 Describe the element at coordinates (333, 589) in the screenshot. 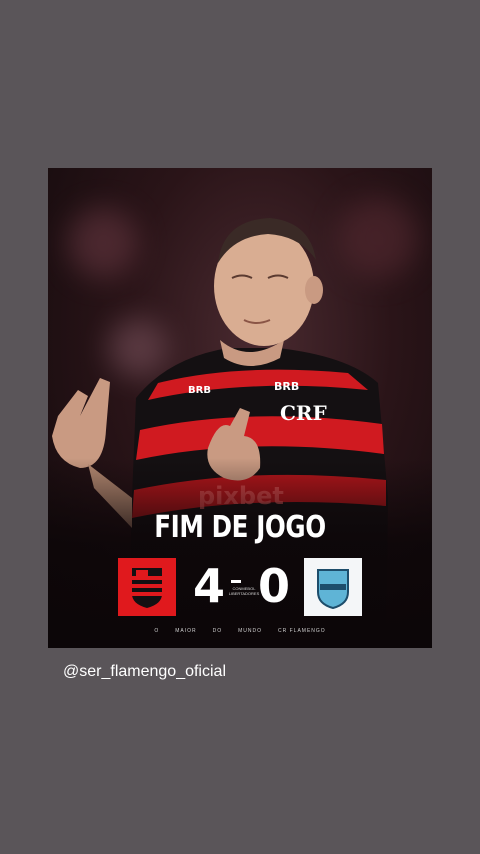

I see `bolivar-shield-icon` at that location.